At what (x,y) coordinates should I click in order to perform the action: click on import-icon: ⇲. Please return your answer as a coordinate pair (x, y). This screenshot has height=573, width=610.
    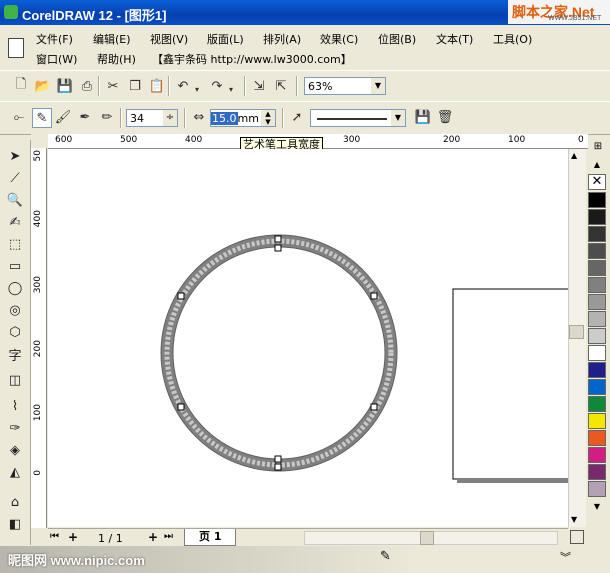
    Looking at the image, I should click on (259, 86).